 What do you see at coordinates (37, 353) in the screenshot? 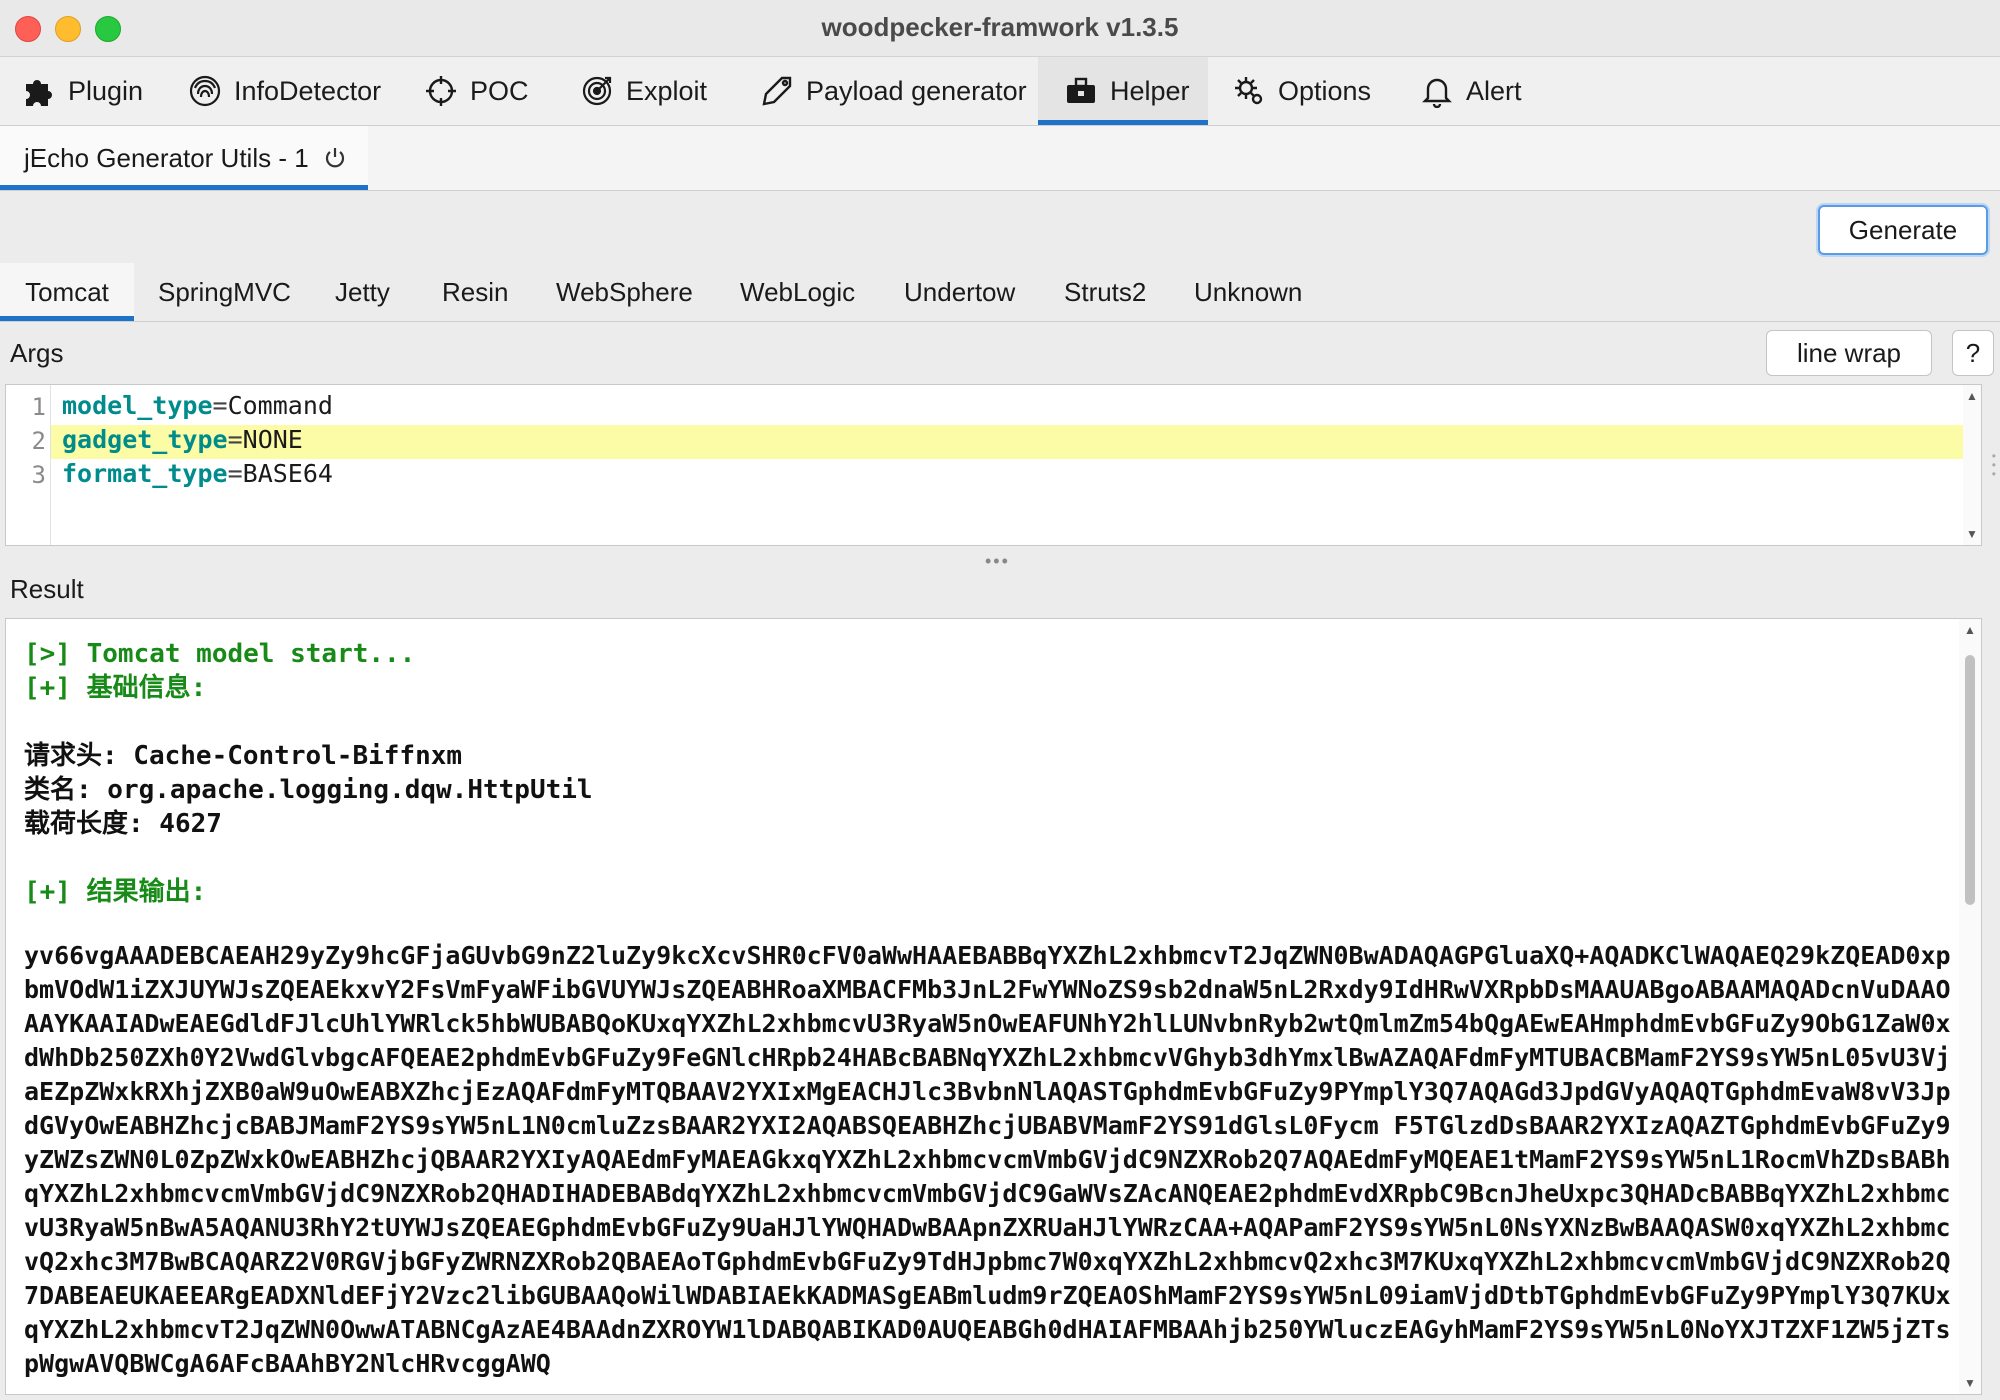
I see `args-label: Args` at bounding box center [37, 353].